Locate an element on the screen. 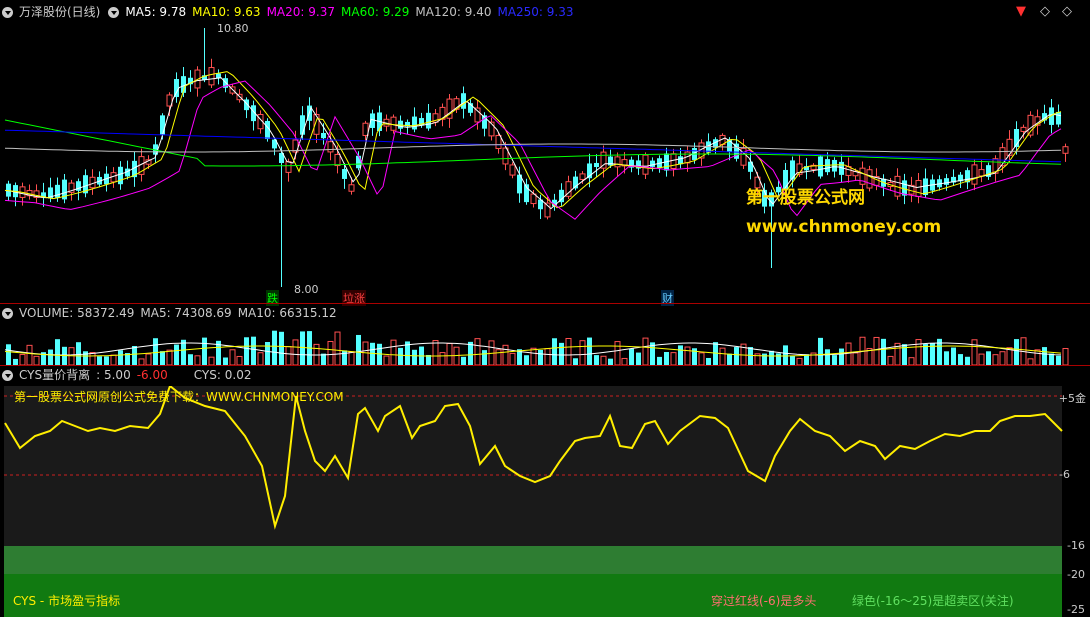 This screenshot has height=617, width=1090. cys-menu-icon is located at coordinates (7, 375).